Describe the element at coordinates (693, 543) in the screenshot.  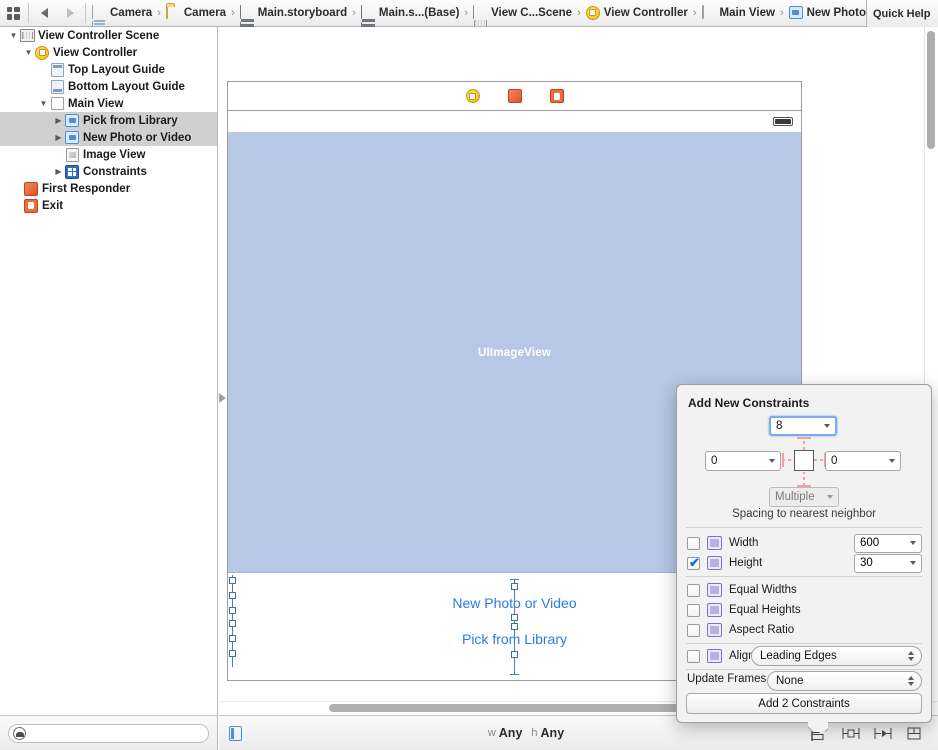
I see `width-checkbox` at that location.